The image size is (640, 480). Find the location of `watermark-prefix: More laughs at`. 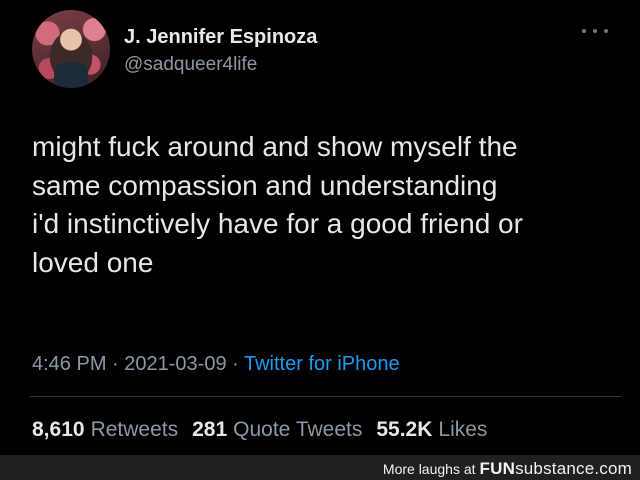

watermark-prefix: More laughs at is located at coordinates (429, 469).